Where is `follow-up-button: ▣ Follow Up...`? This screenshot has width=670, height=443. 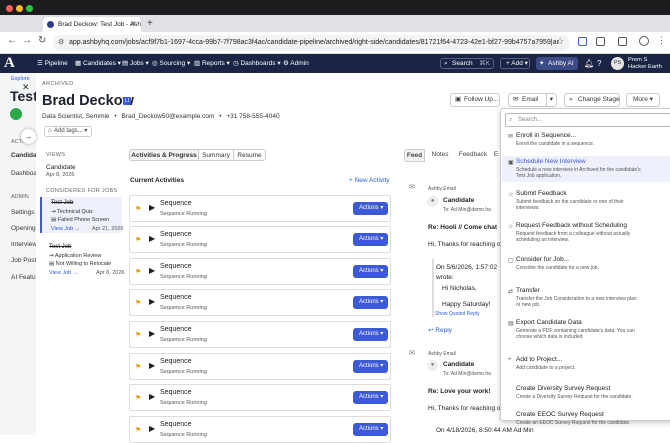
follow-up-button: ▣ Follow Up... is located at coordinates (475, 100).